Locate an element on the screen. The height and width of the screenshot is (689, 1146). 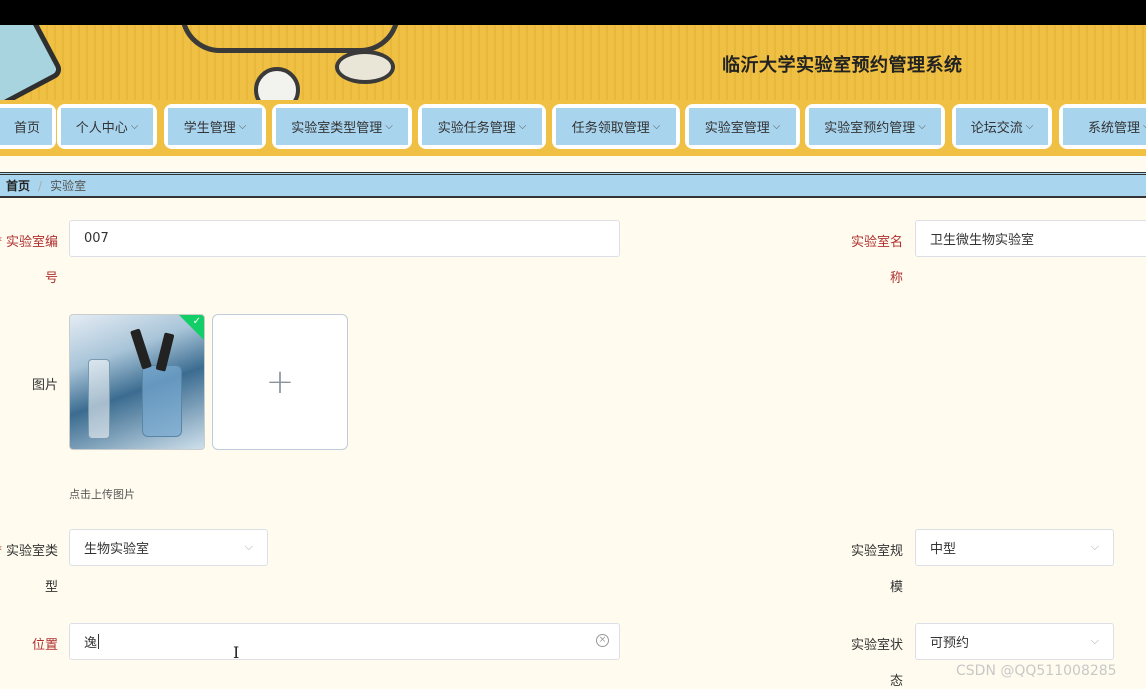
nav-item-label: 系统管理 is located at coordinates (1114, 128).